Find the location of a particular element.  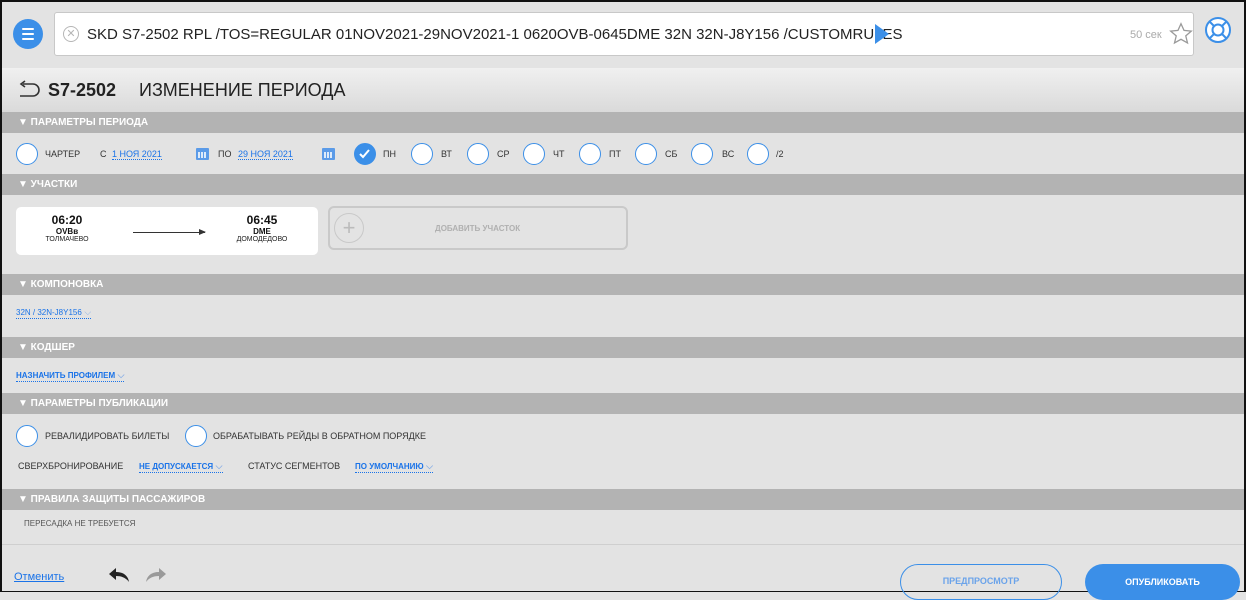

day-label-thu: ЧТ is located at coordinates (559, 154).